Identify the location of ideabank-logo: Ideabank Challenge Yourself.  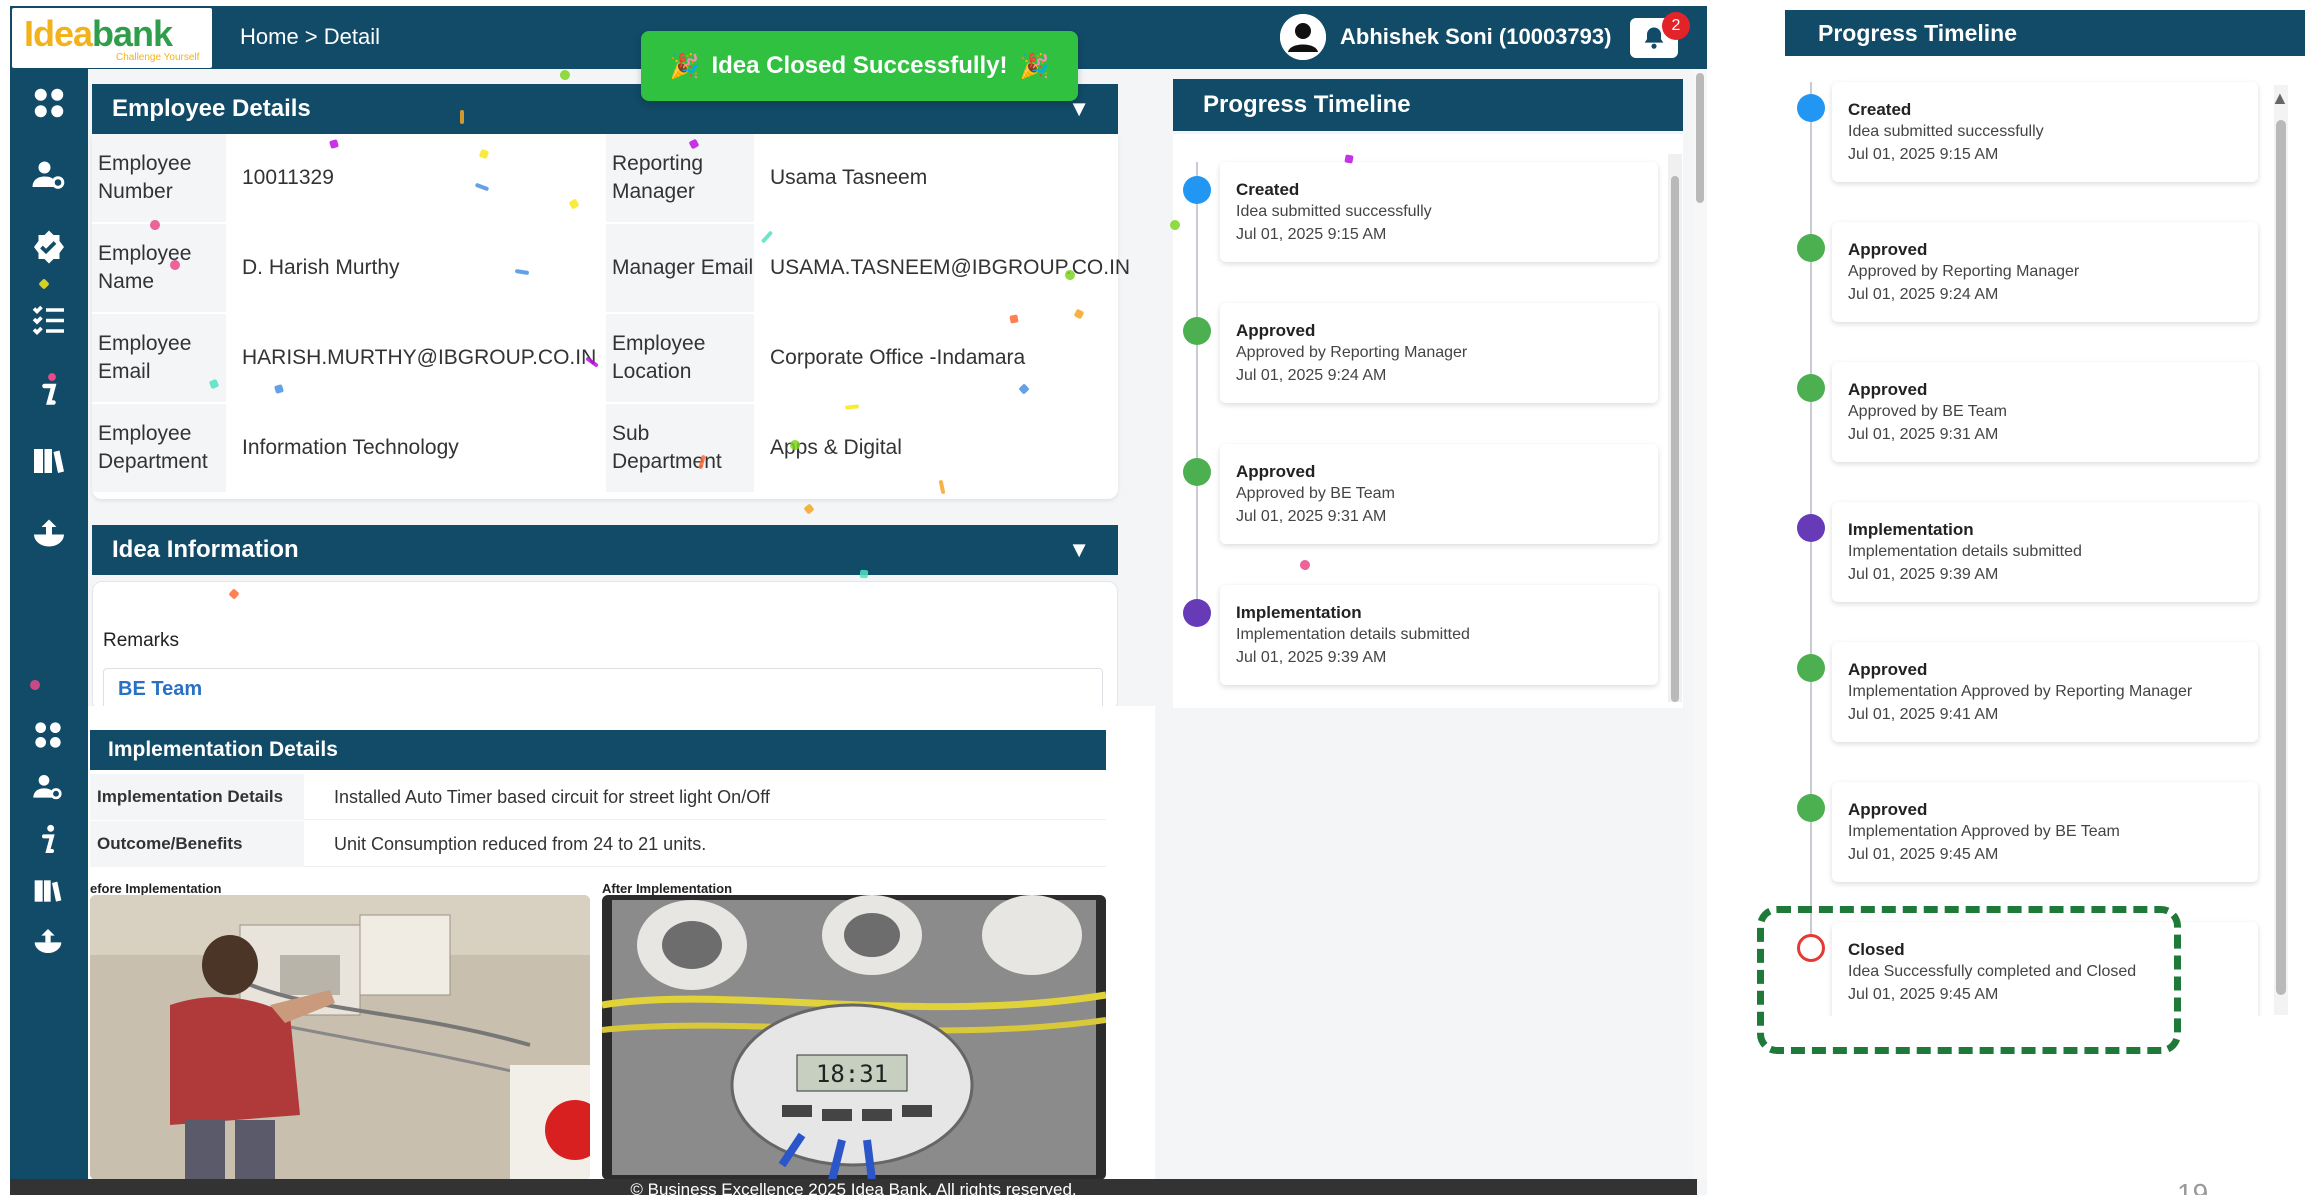
(112, 38).